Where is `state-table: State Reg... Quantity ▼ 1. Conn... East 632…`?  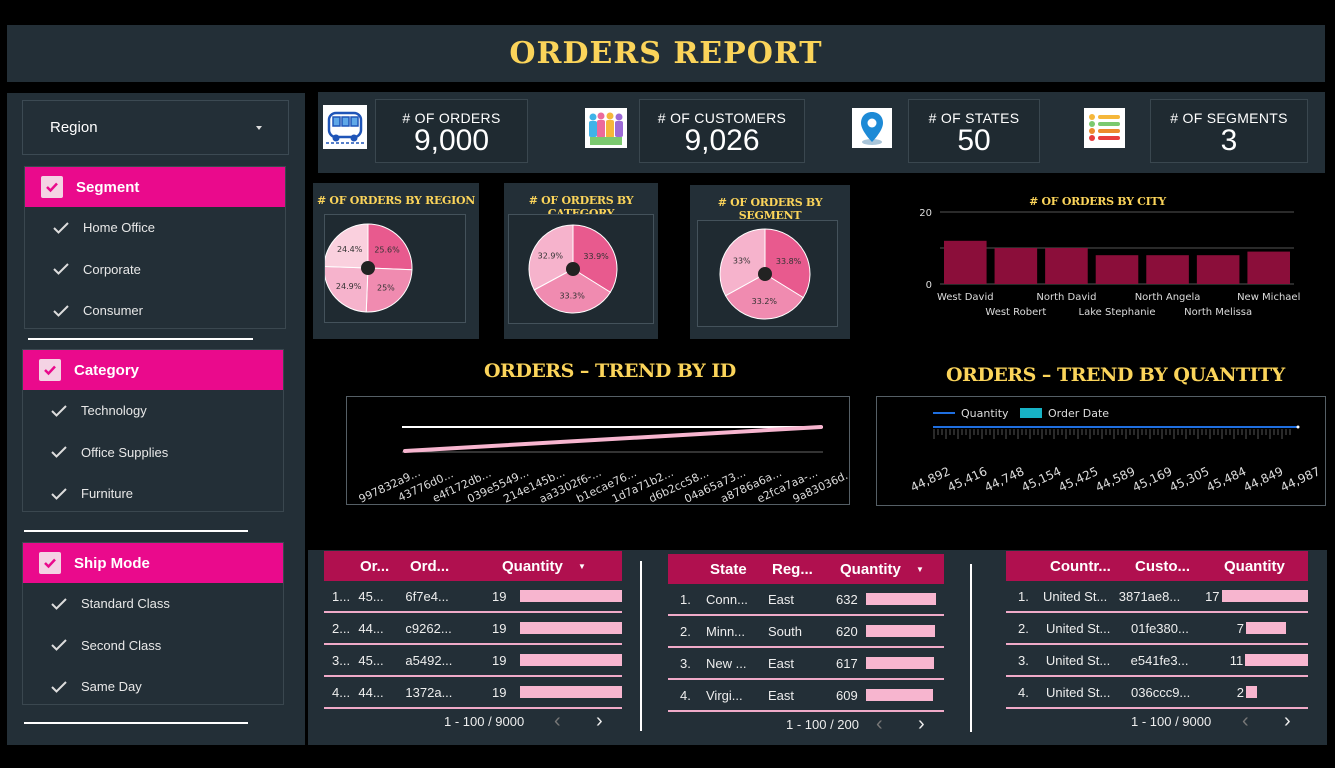 state-table: State Reg... Quantity ▼ 1. Conn... East 632… is located at coordinates (806, 647).